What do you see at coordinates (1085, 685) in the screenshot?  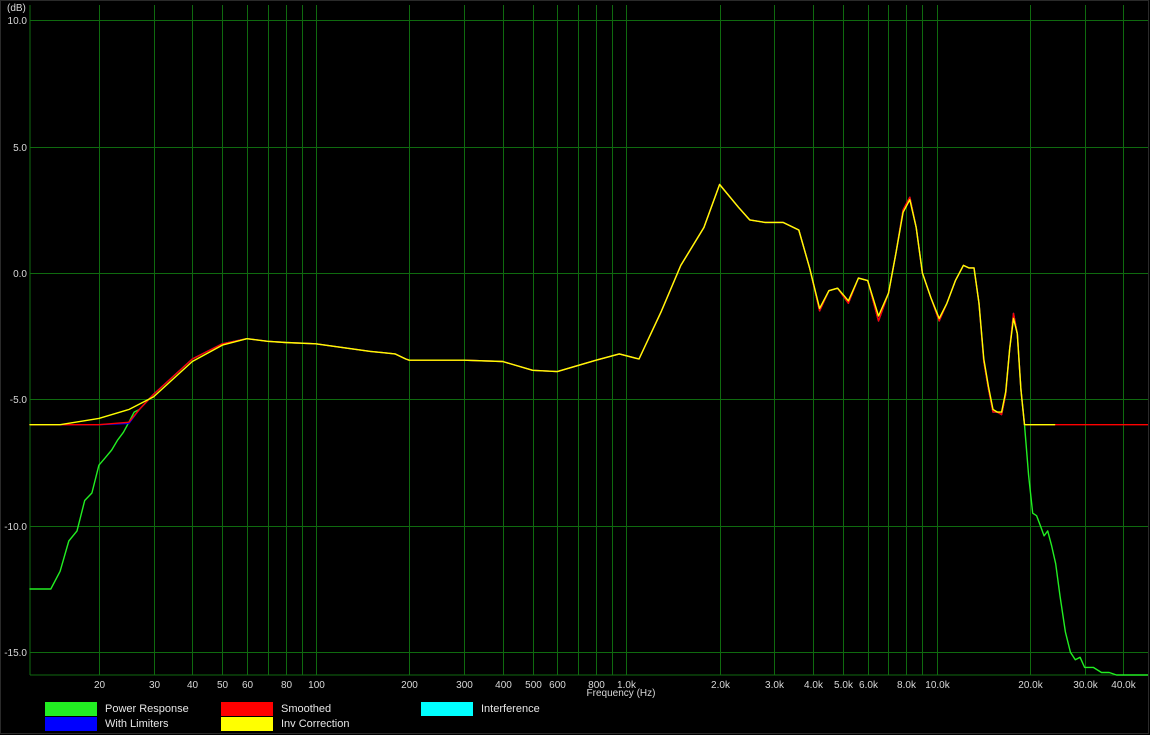 I see `x-tick-30-0k: 30.0k` at bounding box center [1085, 685].